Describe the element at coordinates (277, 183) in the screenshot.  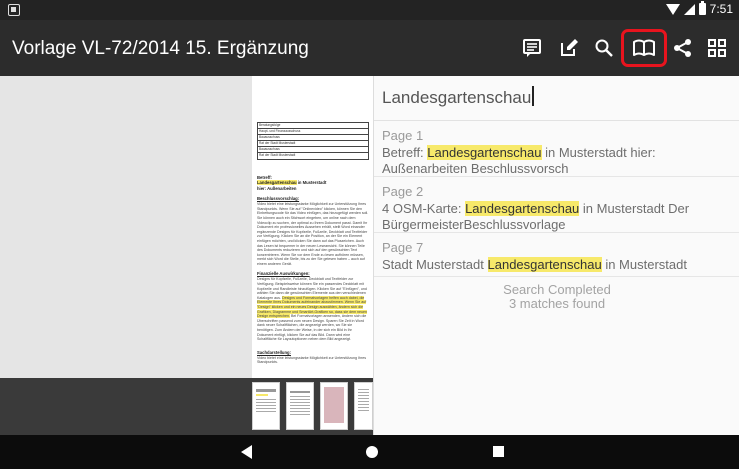
I see `betreff-match: Landesgartenschau` at that location.